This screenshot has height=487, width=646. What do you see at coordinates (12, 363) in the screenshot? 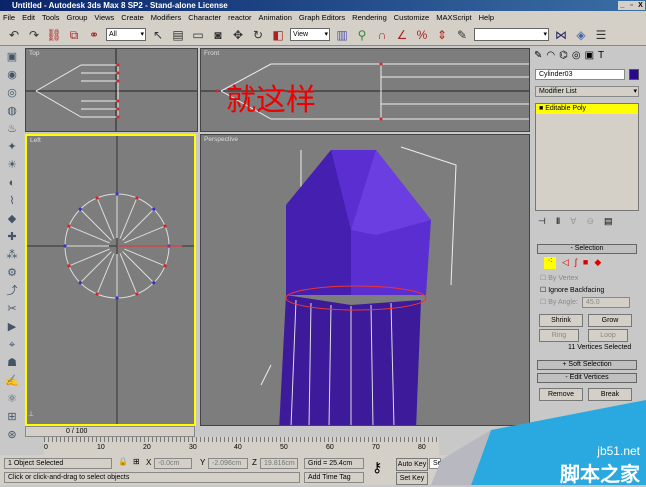
I see `biped-icon: ☗` at bounding box center [12, 363].